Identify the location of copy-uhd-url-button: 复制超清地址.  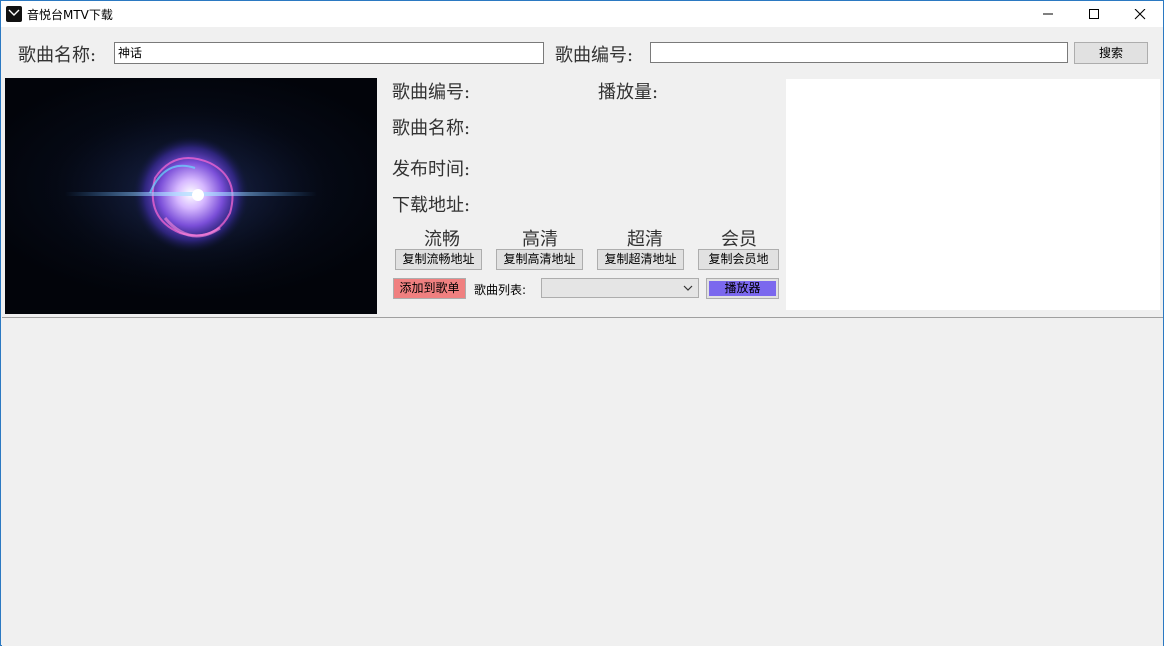
(640, 259).